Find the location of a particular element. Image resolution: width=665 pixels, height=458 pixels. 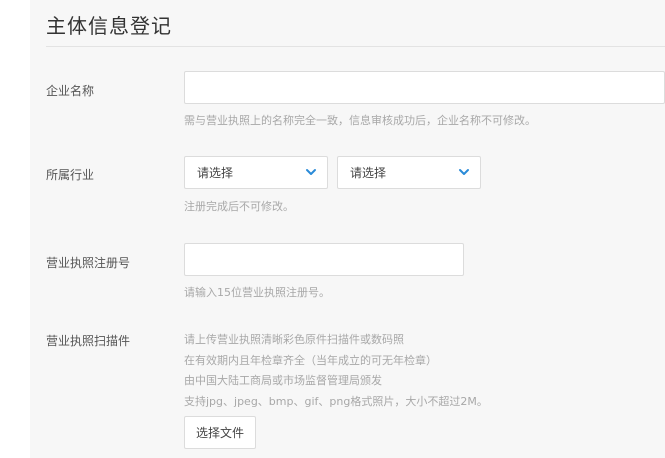

license-number-input is located at coordinates (324, 259).